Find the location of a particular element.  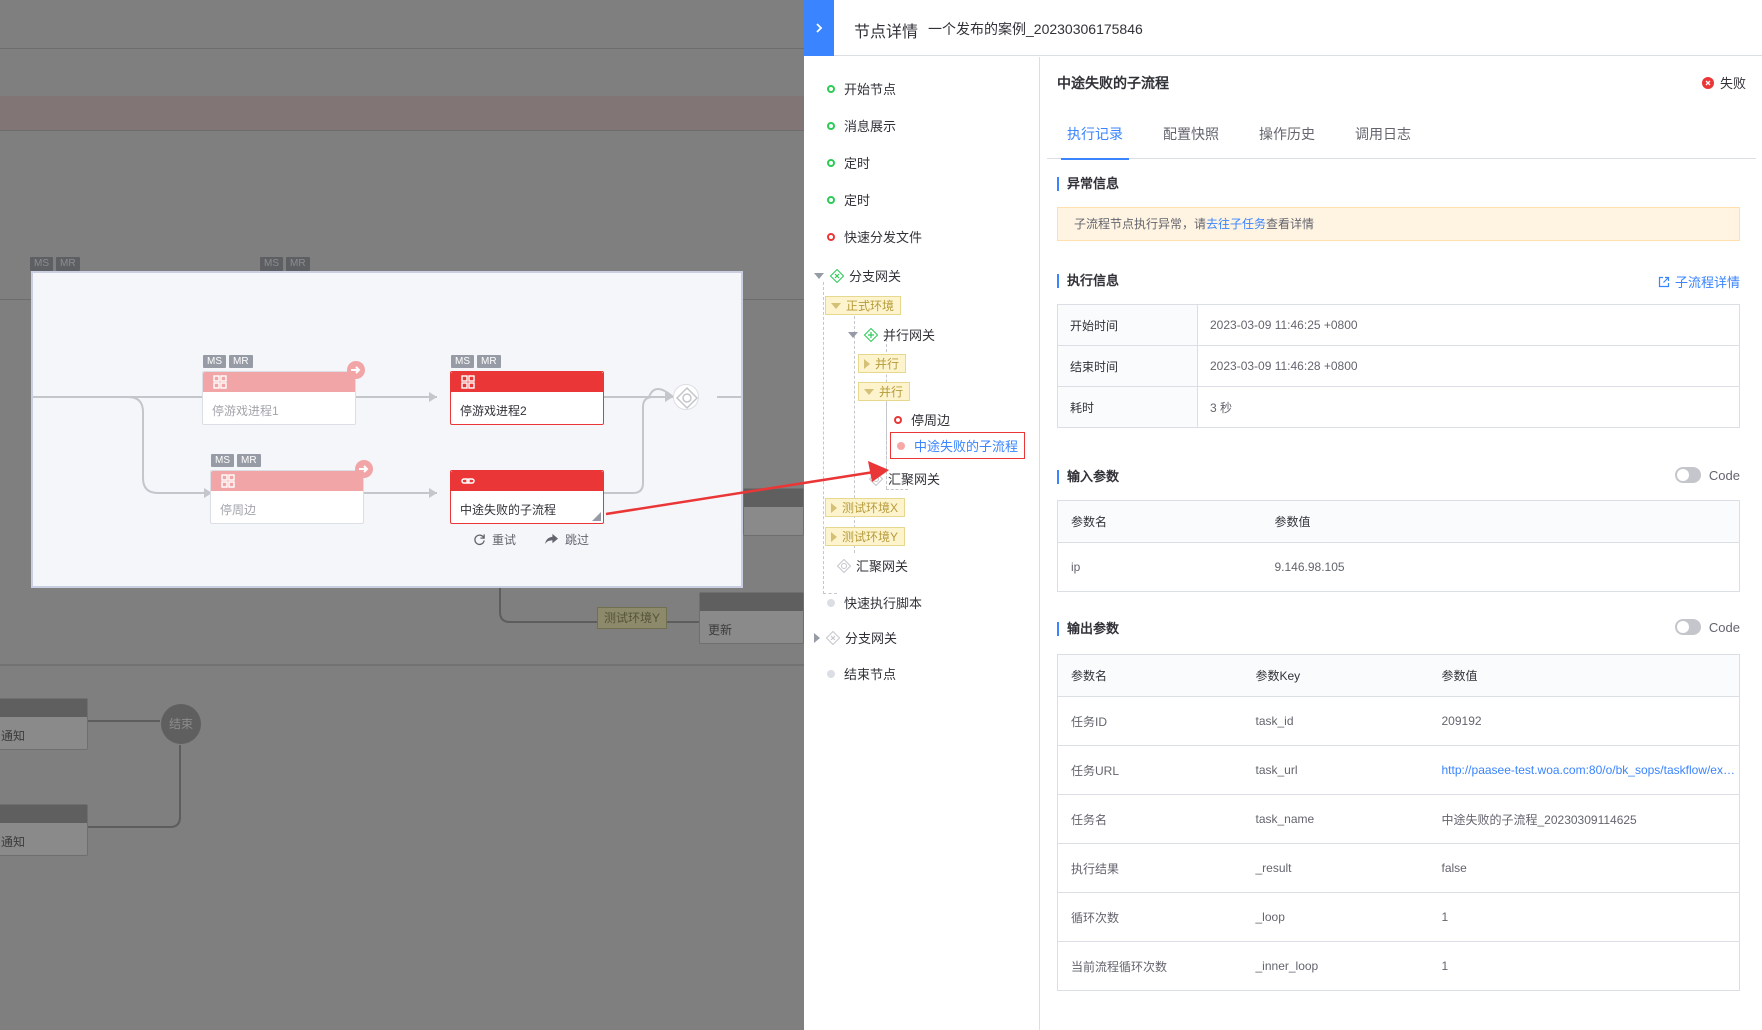

zoom-edges is located at coordinates (387, 443).